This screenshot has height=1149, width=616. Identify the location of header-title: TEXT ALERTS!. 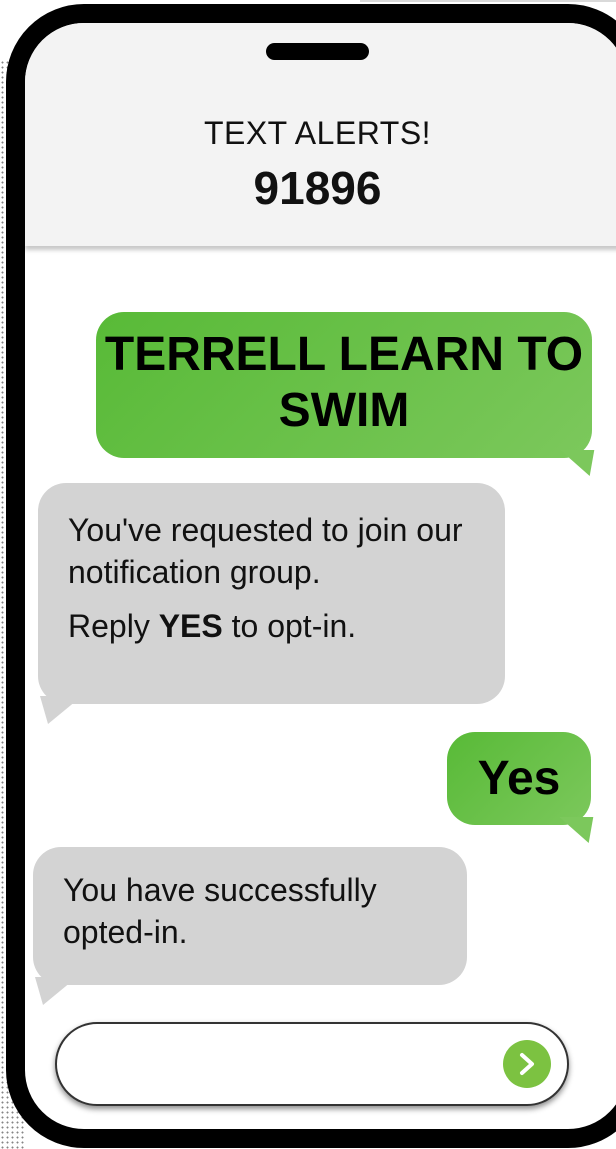
(317, 133).